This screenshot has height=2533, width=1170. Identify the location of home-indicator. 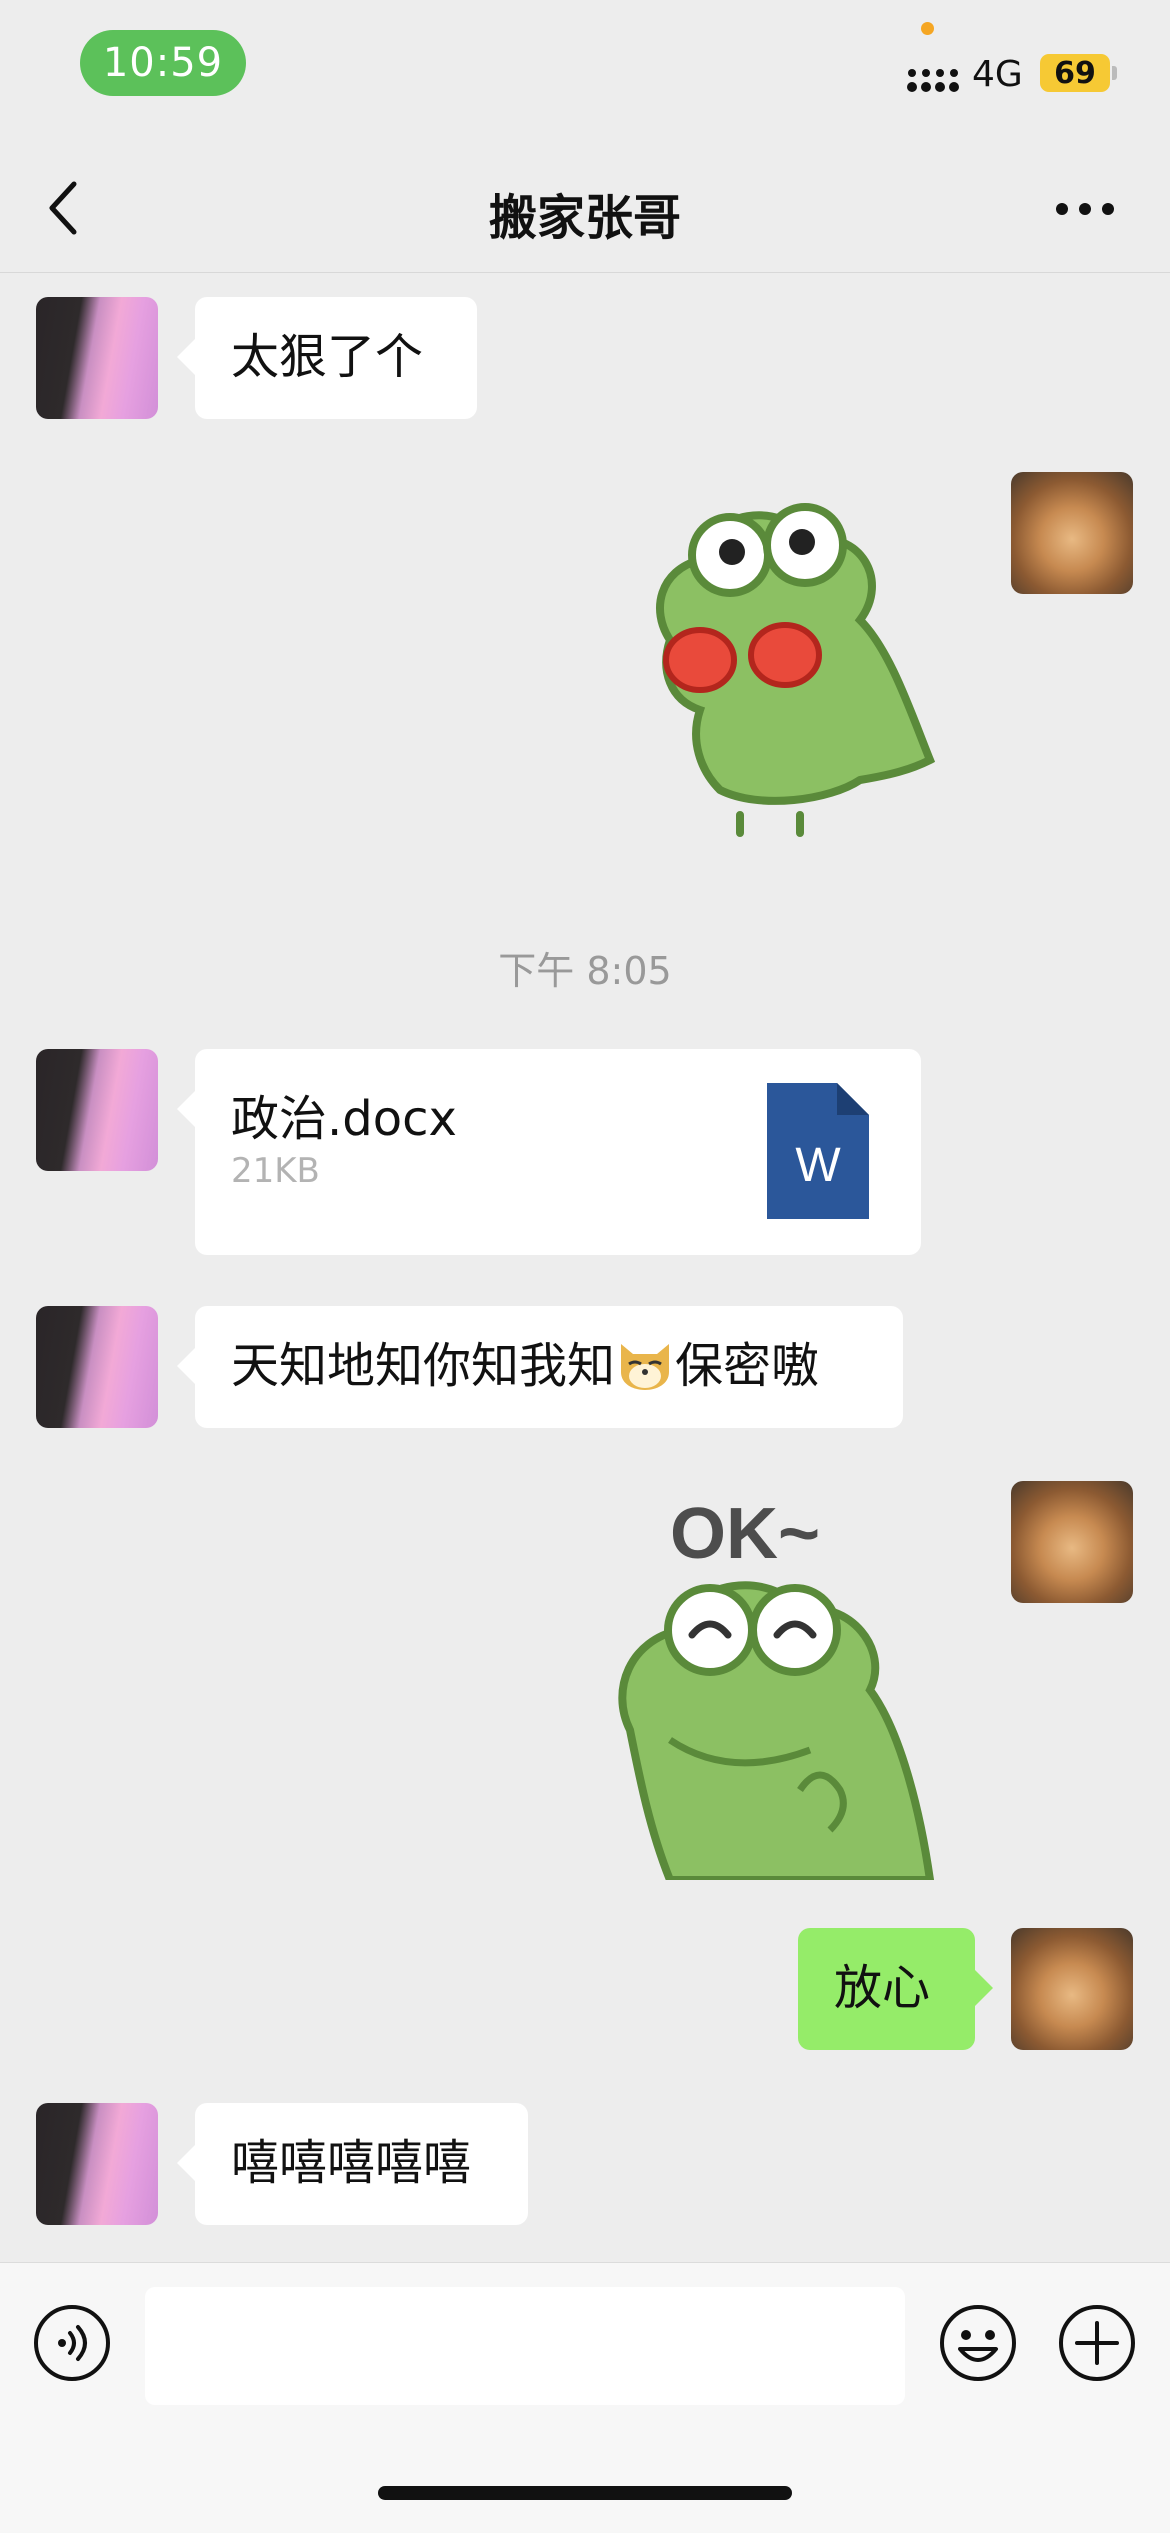
(585, 2493).